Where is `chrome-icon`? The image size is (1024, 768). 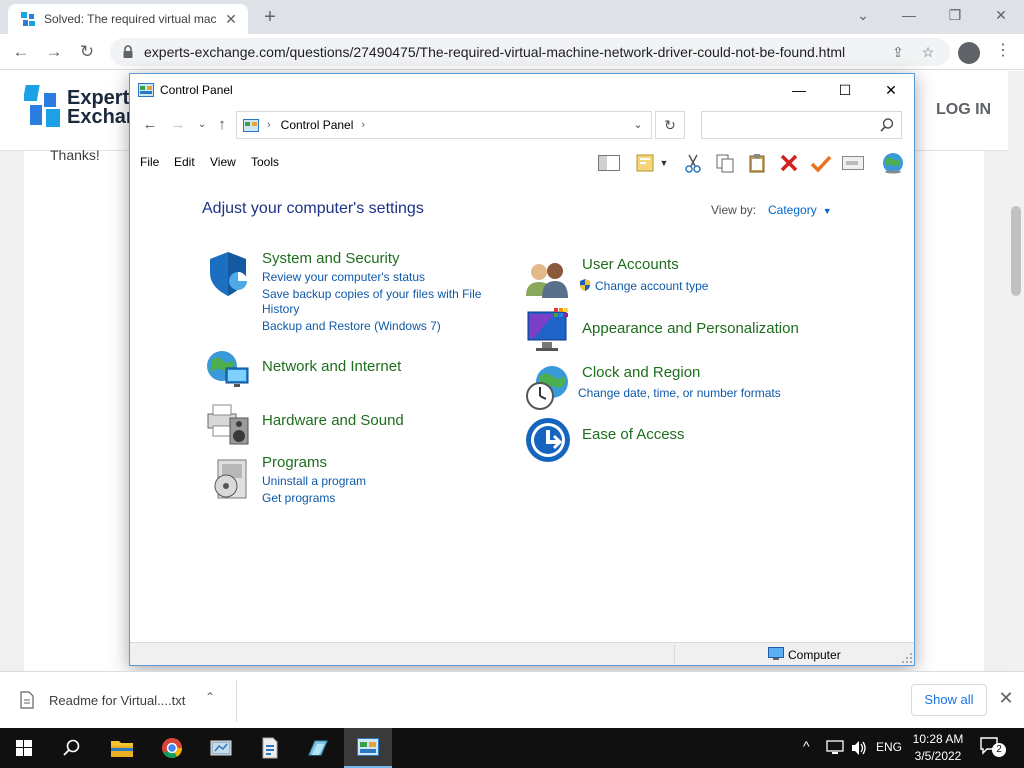 chrome-icon is located at coordinates (172, 748).